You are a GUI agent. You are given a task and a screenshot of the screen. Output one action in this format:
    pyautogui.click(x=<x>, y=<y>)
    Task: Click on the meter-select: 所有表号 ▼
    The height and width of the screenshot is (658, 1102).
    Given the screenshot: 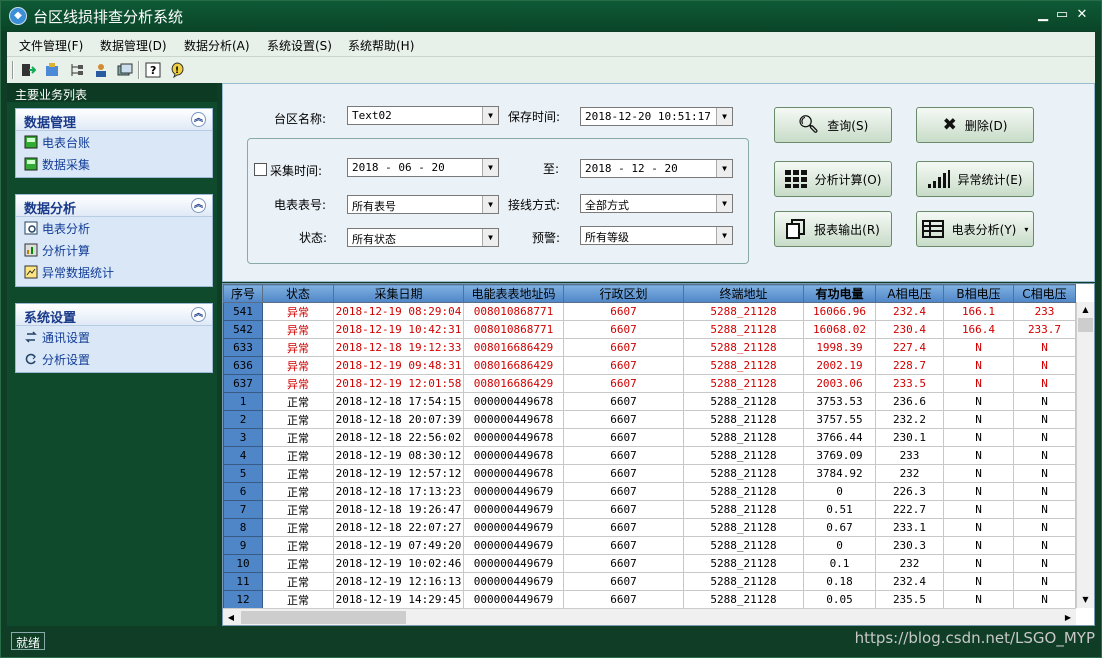 What is the action you would take?
    pyautogui.click(x=423, y=204)
    